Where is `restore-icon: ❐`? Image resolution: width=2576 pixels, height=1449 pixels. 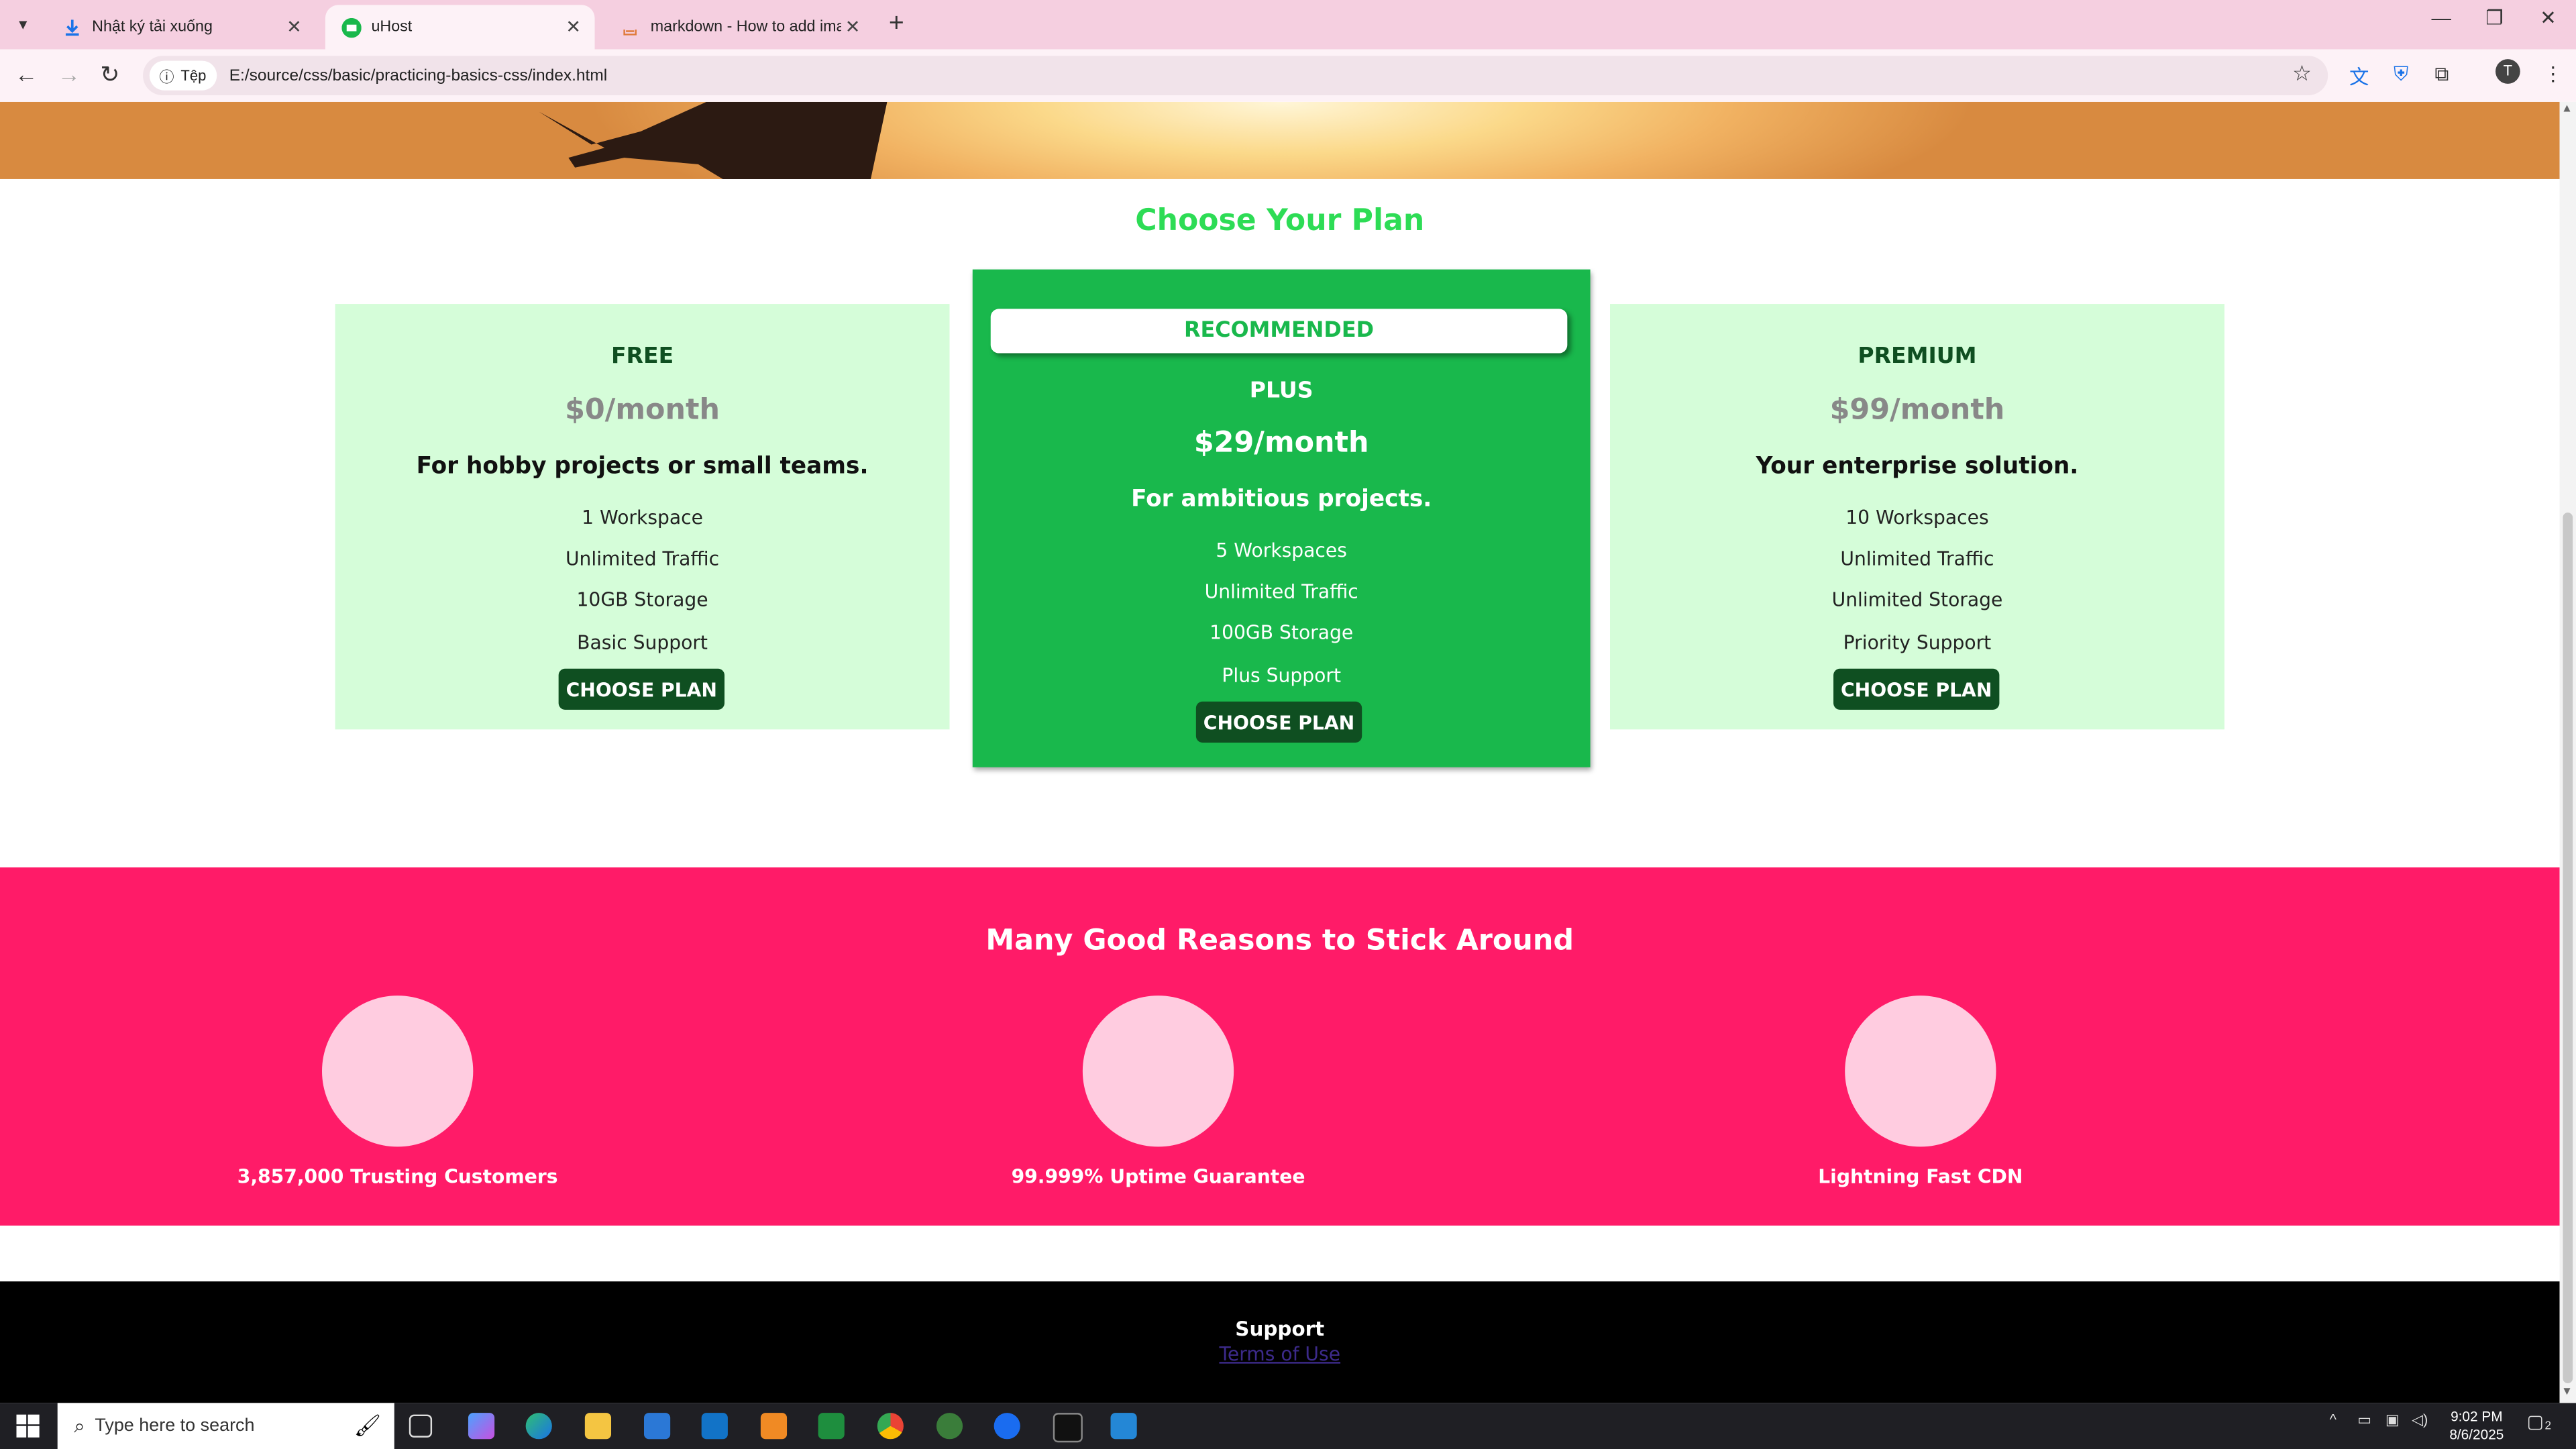 restore-icon: ❐ is located at coordinates (2494, 18).